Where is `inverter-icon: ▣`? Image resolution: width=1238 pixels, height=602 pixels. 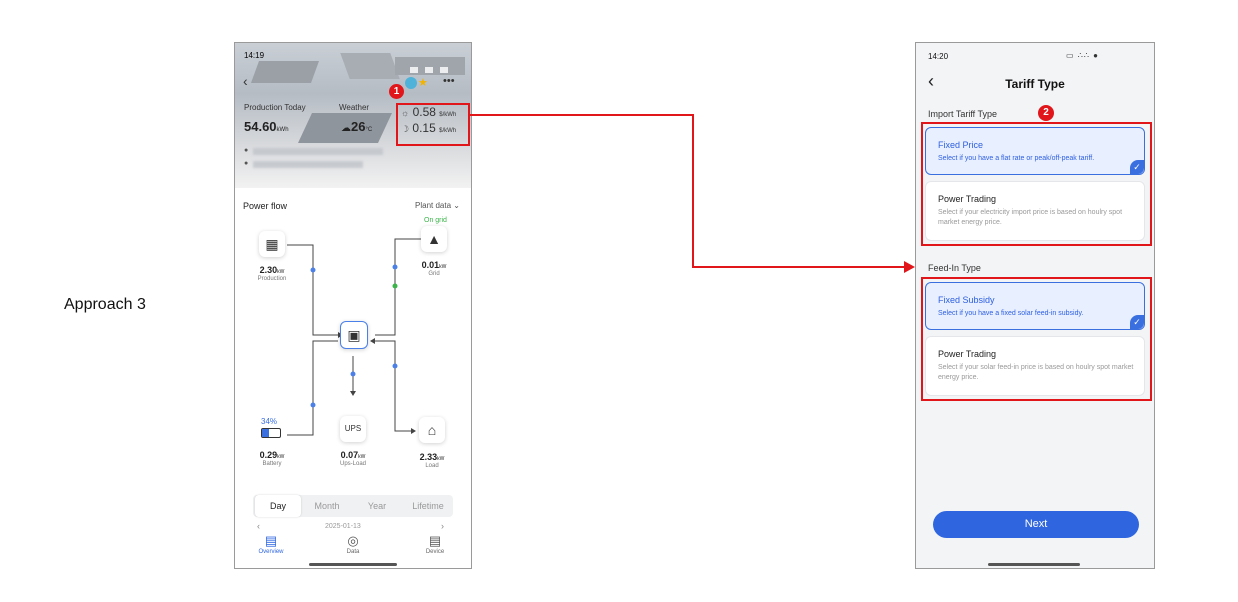
inverter-icon: ▣ is located at coordinates (354, 335).